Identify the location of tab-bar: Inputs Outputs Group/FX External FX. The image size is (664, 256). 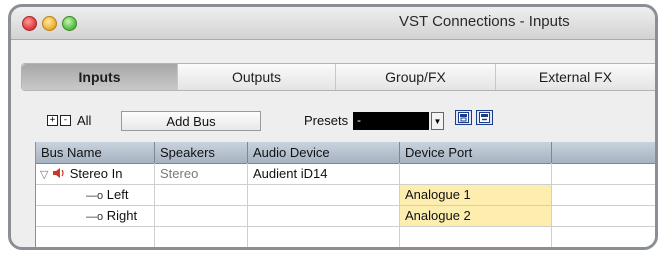
(338, 77).